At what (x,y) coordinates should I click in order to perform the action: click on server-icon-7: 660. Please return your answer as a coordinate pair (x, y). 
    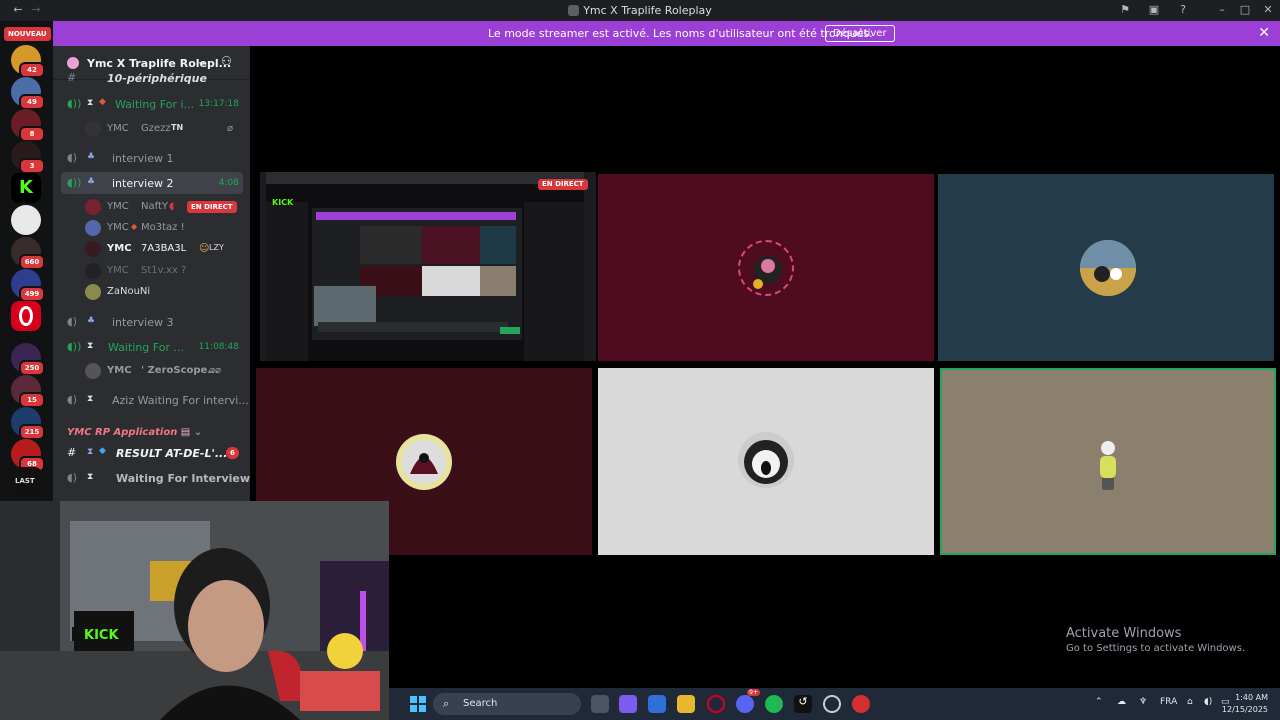
    Looking at the image, I should click on (28, 253).